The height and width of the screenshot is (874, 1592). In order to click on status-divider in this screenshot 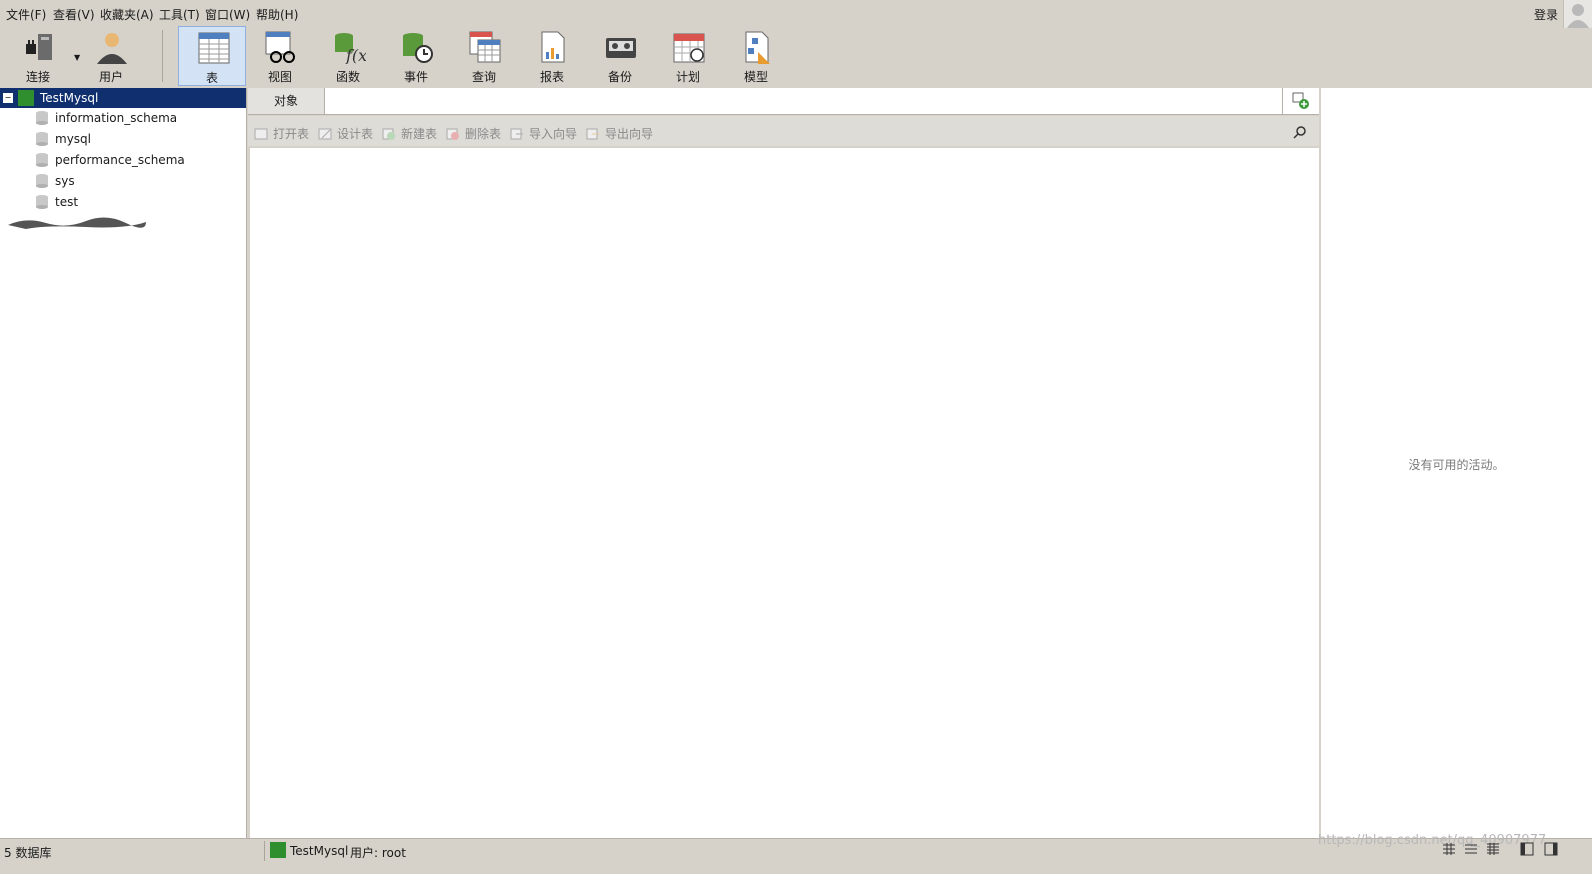, I will do `click(264, 851)`.